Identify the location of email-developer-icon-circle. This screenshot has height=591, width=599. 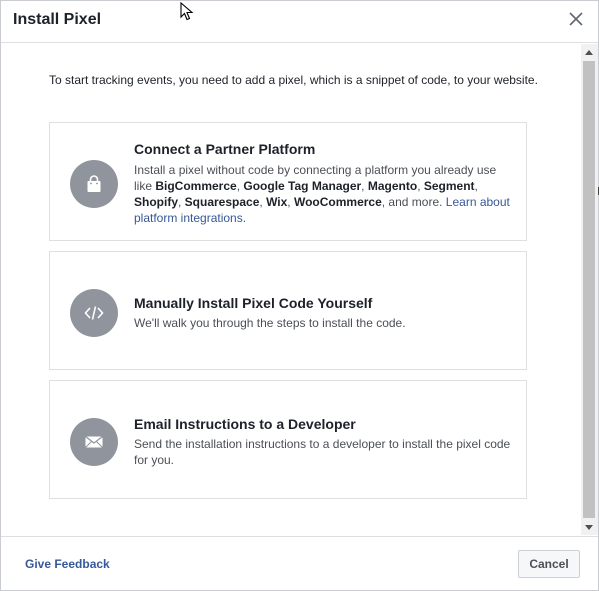
(94, 442).